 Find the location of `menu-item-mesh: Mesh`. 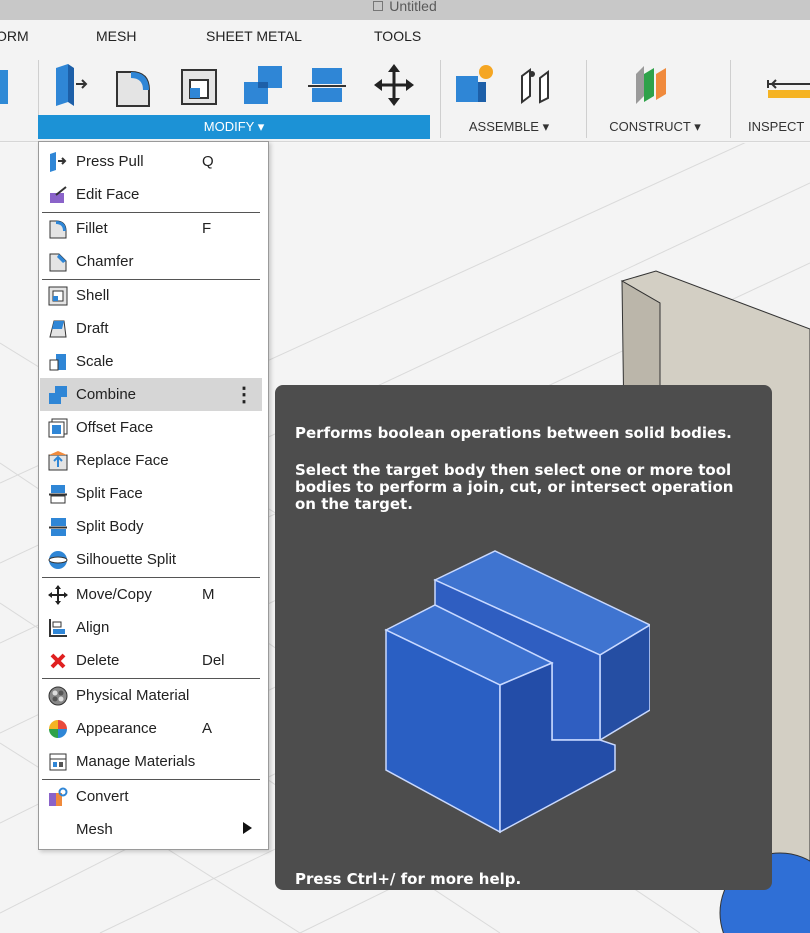

menu-item-mesh: Mesh is located at coordinates (151, 829).